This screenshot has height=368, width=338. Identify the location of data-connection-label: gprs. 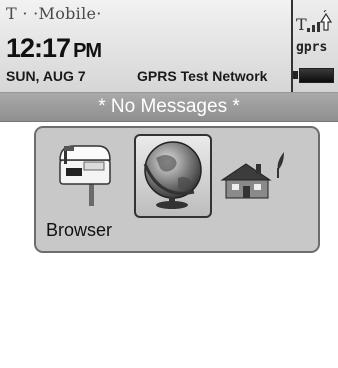
(312, 47).